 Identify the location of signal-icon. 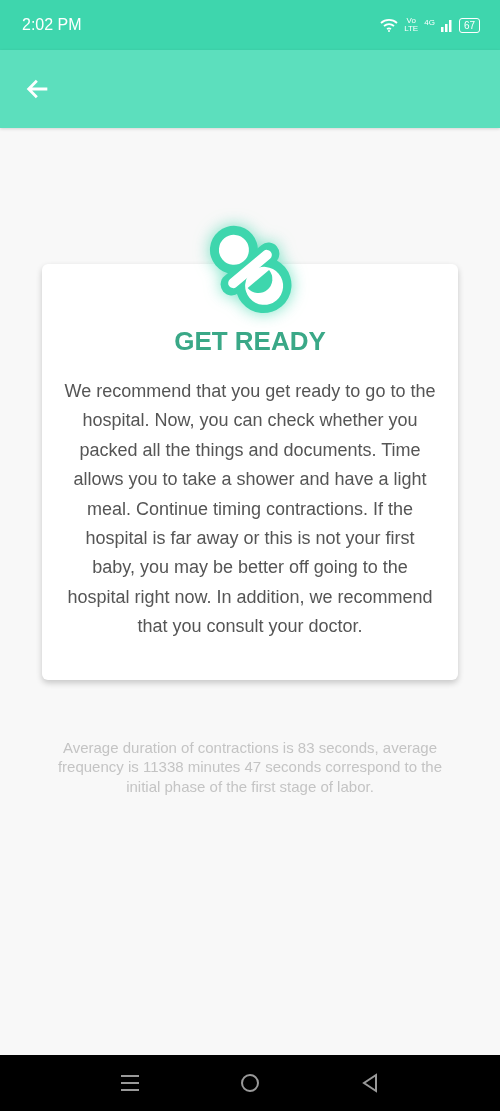
(446, 25).